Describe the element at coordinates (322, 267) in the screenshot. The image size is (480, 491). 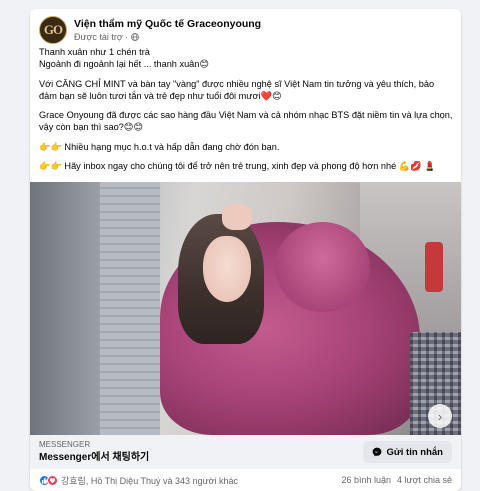
I see `fur-collar` at that location.